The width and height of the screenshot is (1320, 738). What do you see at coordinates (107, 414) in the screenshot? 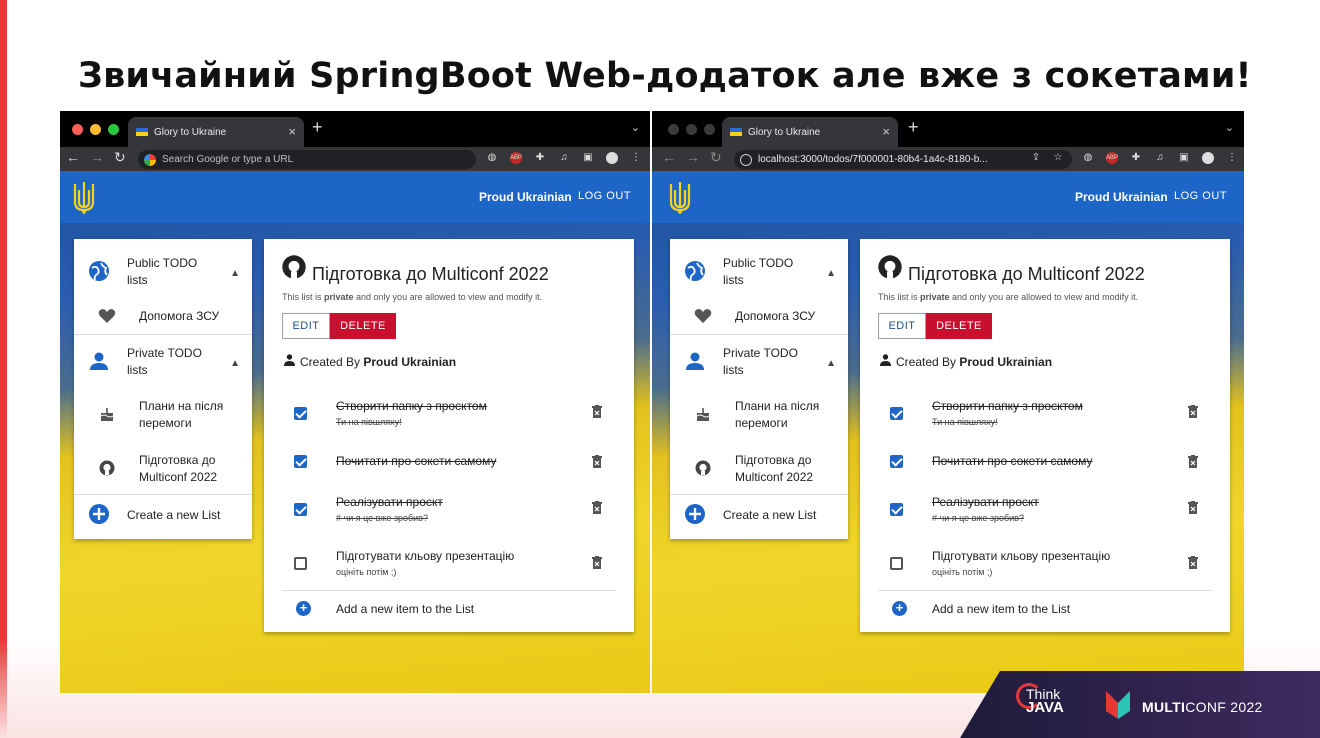
I see `cake-icon` at bounding box center [107, 414].